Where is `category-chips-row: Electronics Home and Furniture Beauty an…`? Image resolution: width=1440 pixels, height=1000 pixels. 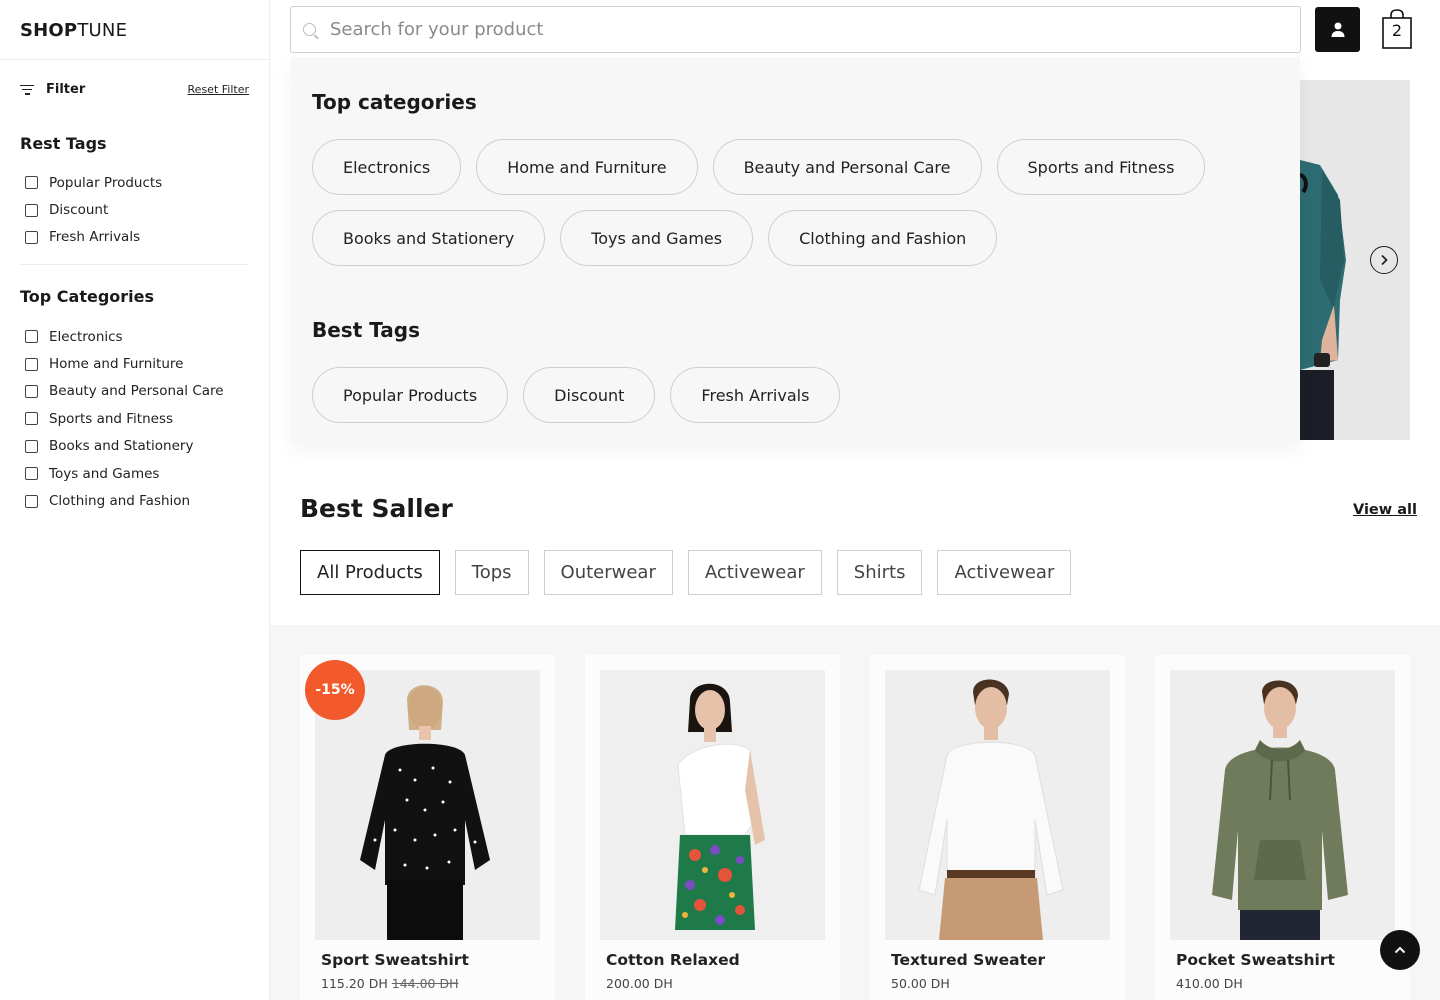 category-chips-row: Electronics Home and Furniture Beauty an… is located at coordinates (759, 167).